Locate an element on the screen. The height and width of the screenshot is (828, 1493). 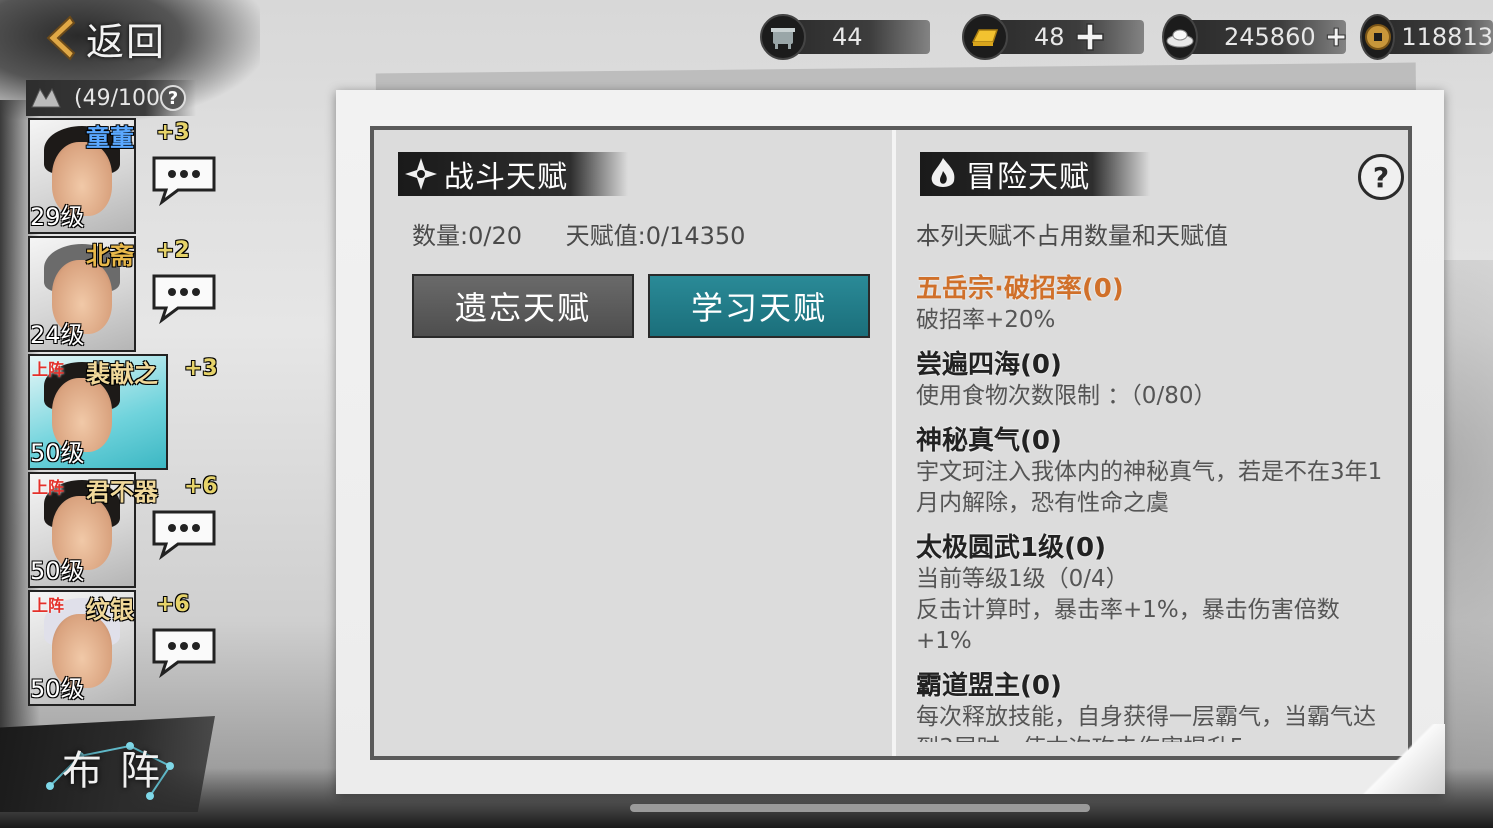
hero-card-selected: 上阵 裴献之 +3 50级 is located at coordinates (126, 413).